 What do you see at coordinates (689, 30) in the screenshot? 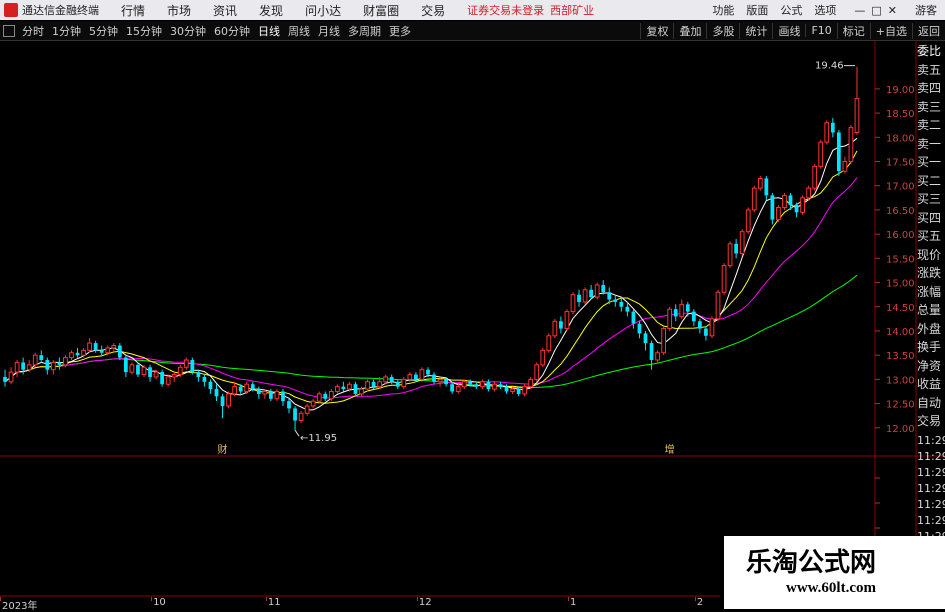
I see `tool-overlay: 叠加` at bounding box center [689, 30].